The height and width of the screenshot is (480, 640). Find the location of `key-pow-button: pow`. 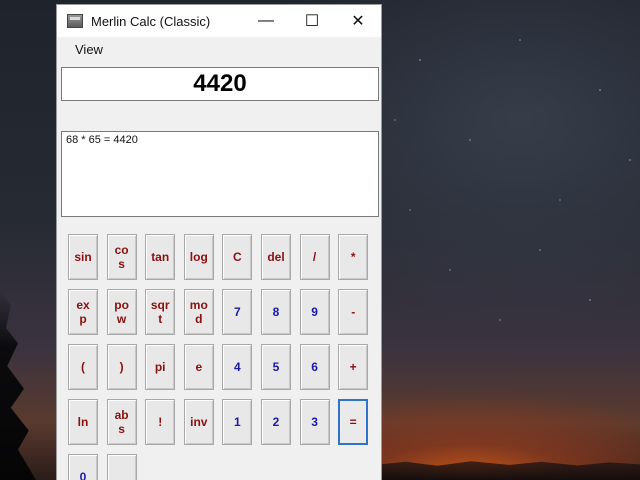

key-pow-button: pow is located at coordinates (121, 312).